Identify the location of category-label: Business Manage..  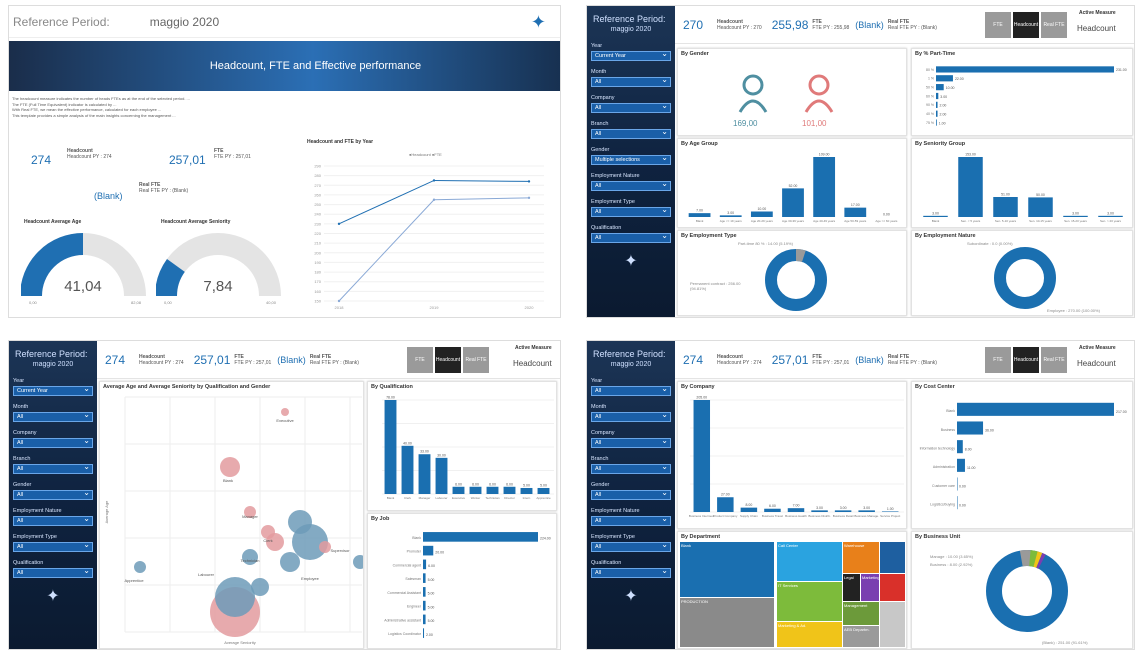
(866, 516).